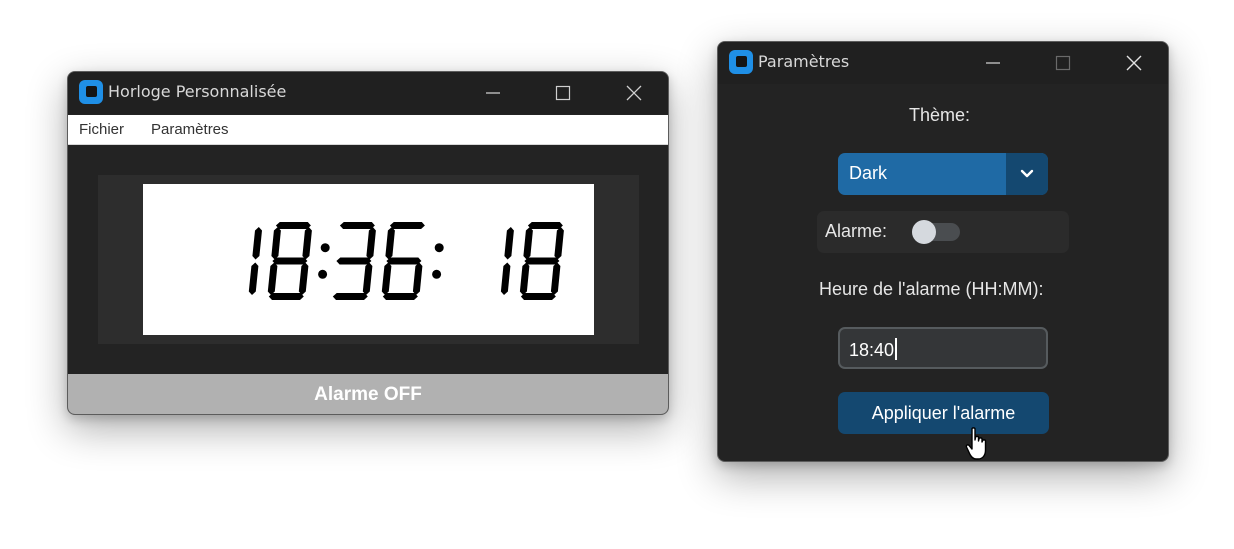 The image size is (1234, 549). I want to click on alarm-label: Alarme:, so click(856, 231).